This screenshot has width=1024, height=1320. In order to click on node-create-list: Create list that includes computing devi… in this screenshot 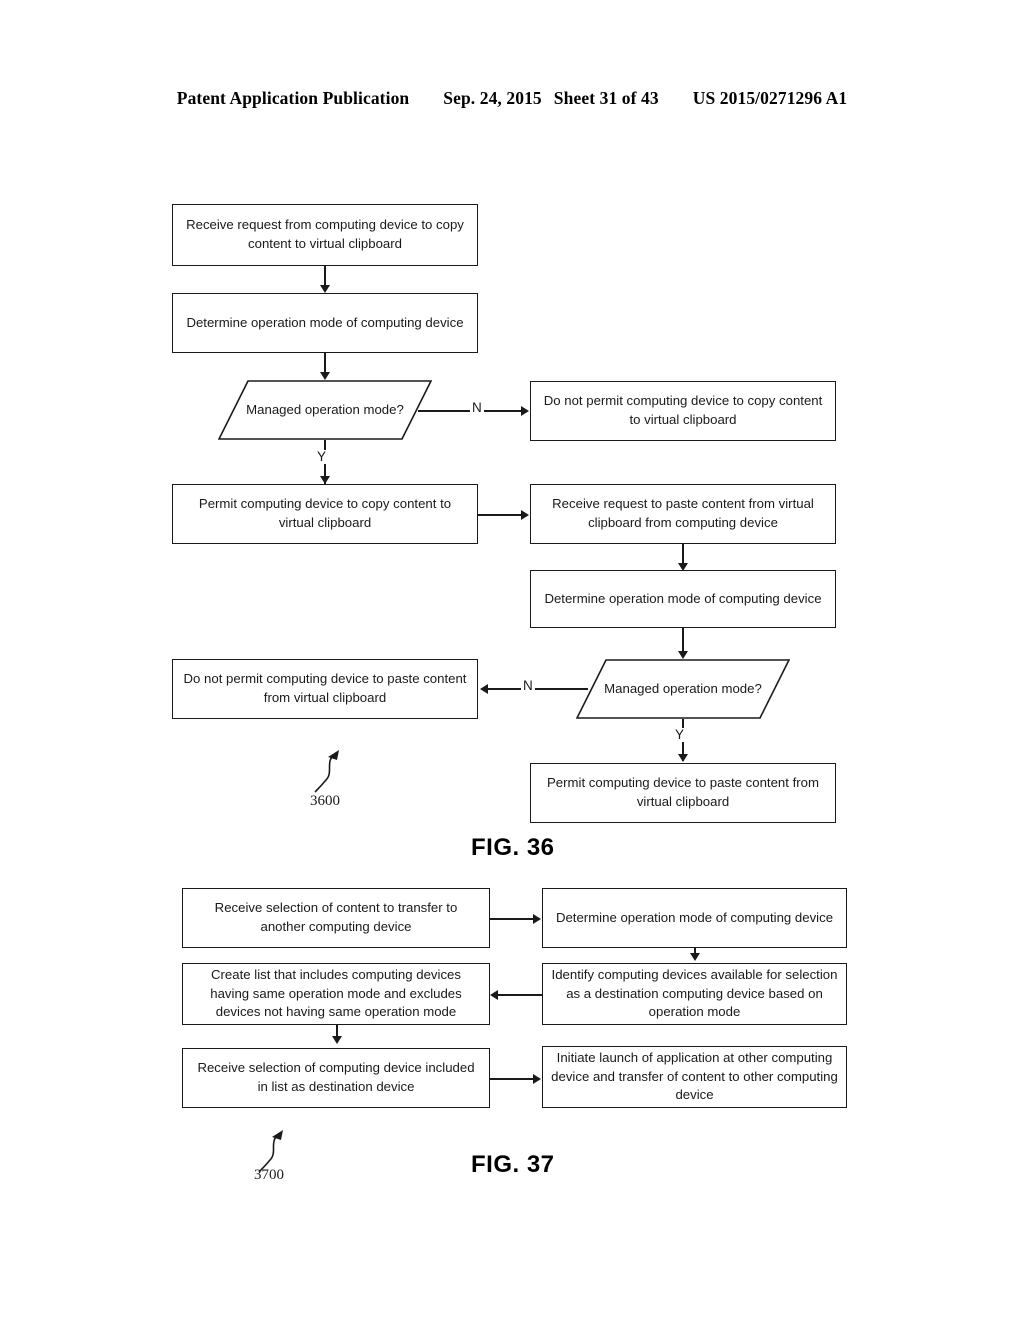, I will do `click(336, 994)`.